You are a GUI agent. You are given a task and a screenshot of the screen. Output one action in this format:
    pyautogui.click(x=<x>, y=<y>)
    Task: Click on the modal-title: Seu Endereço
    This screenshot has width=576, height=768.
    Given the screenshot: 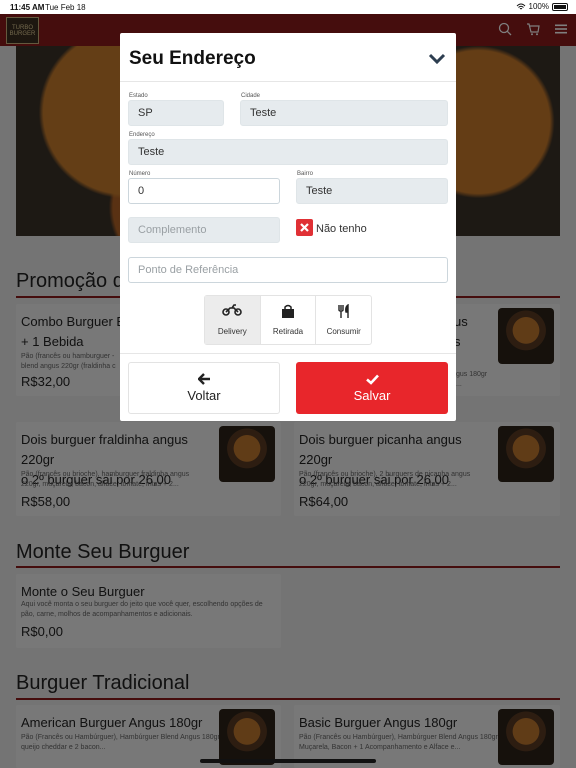 What is the action you would take?
    pyautogui.click(x=192, y=58)
    